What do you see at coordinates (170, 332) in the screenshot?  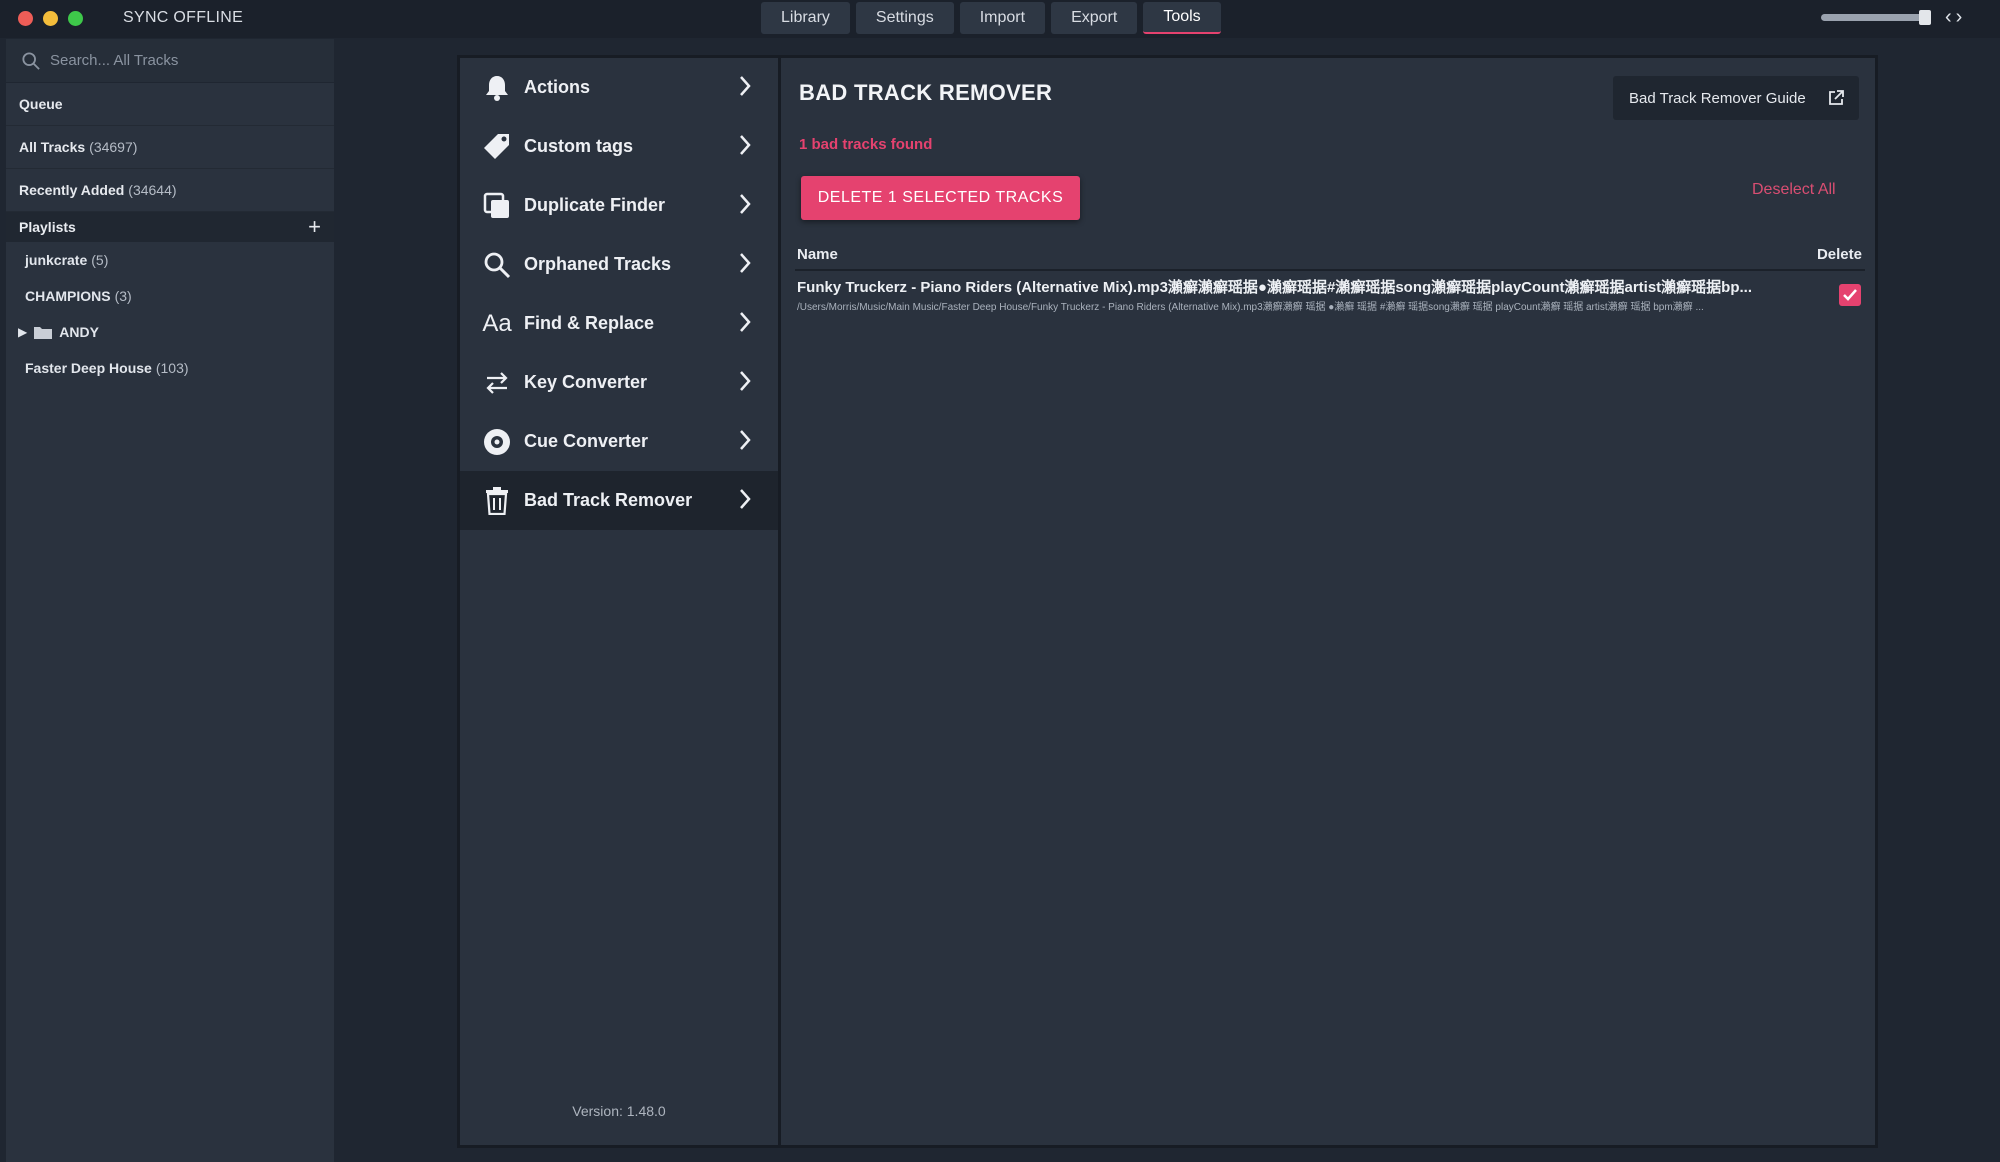 I see `playlist-folder-andy: ▶ ANDY` at bounding box center [170, 332].